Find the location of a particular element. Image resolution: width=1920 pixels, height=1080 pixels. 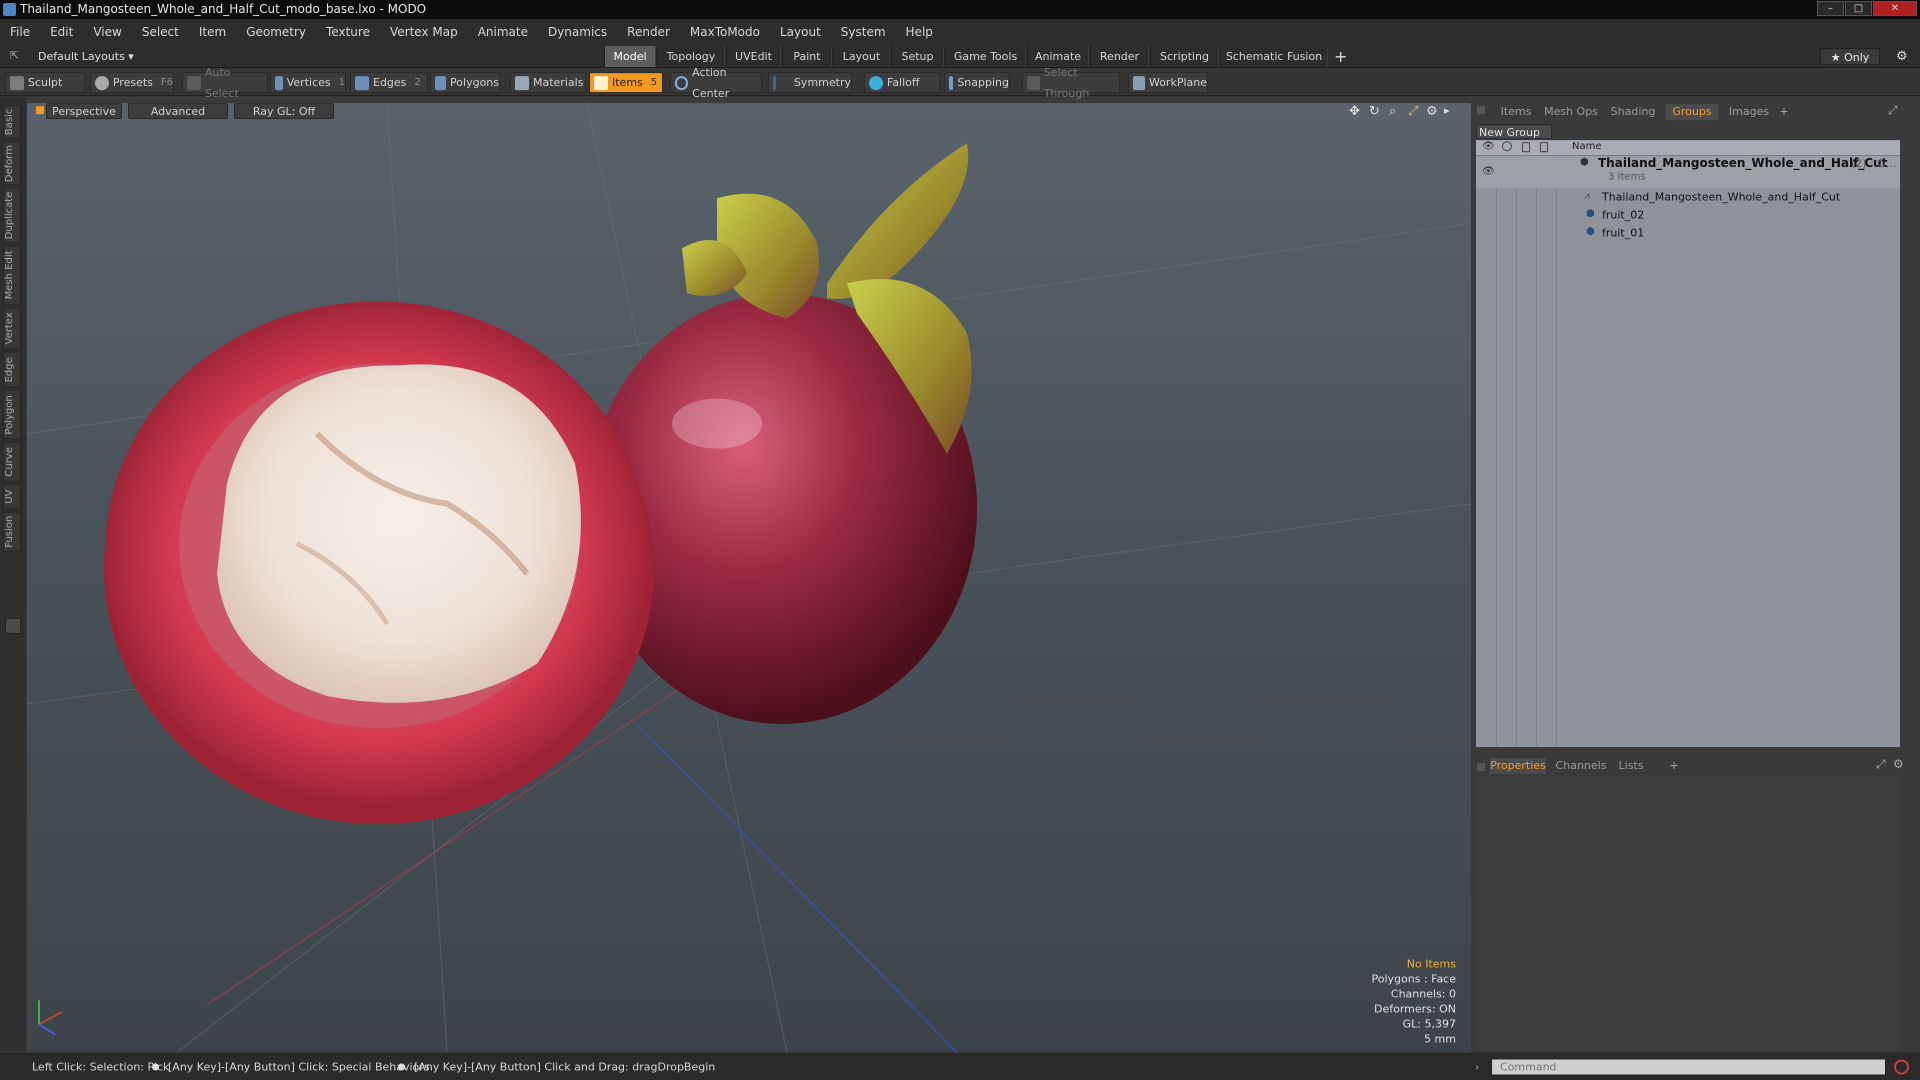

panel-toggle-button is located at coordinates (13, 625).